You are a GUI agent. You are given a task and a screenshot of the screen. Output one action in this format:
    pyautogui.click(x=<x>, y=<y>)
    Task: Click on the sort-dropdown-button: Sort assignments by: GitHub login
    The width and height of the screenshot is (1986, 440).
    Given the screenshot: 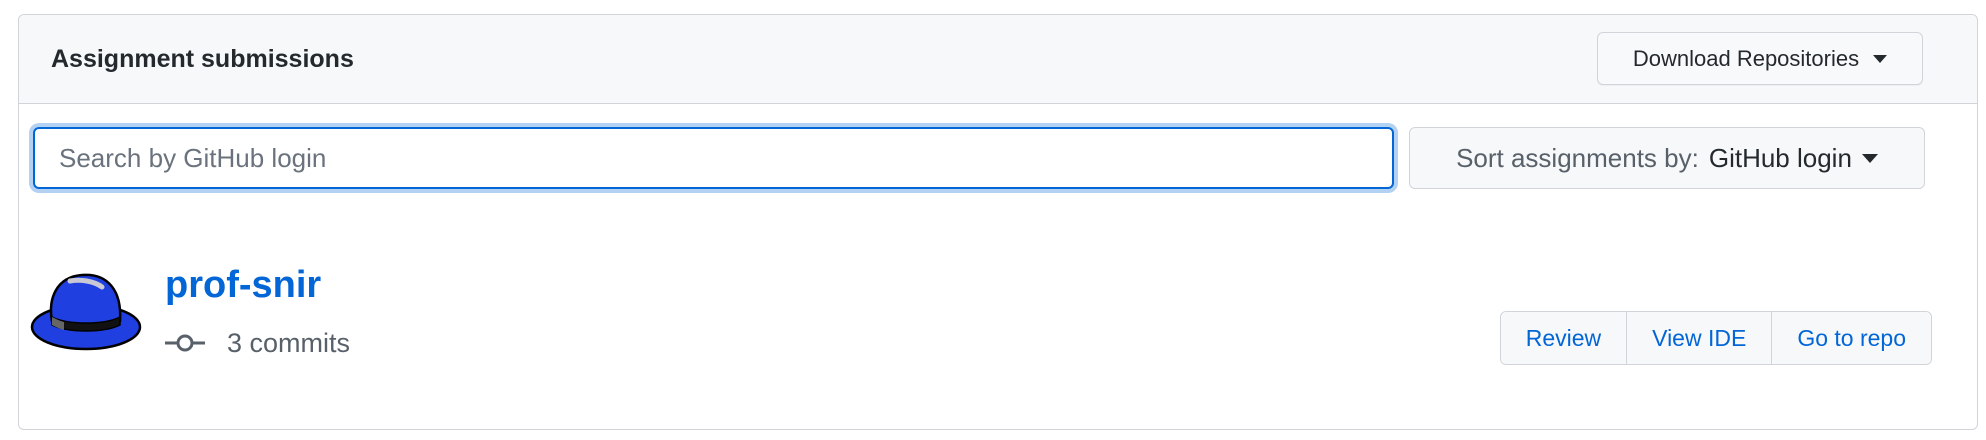 What is the action you would take?
    pyautogui.click(x=1667, y=158)
    